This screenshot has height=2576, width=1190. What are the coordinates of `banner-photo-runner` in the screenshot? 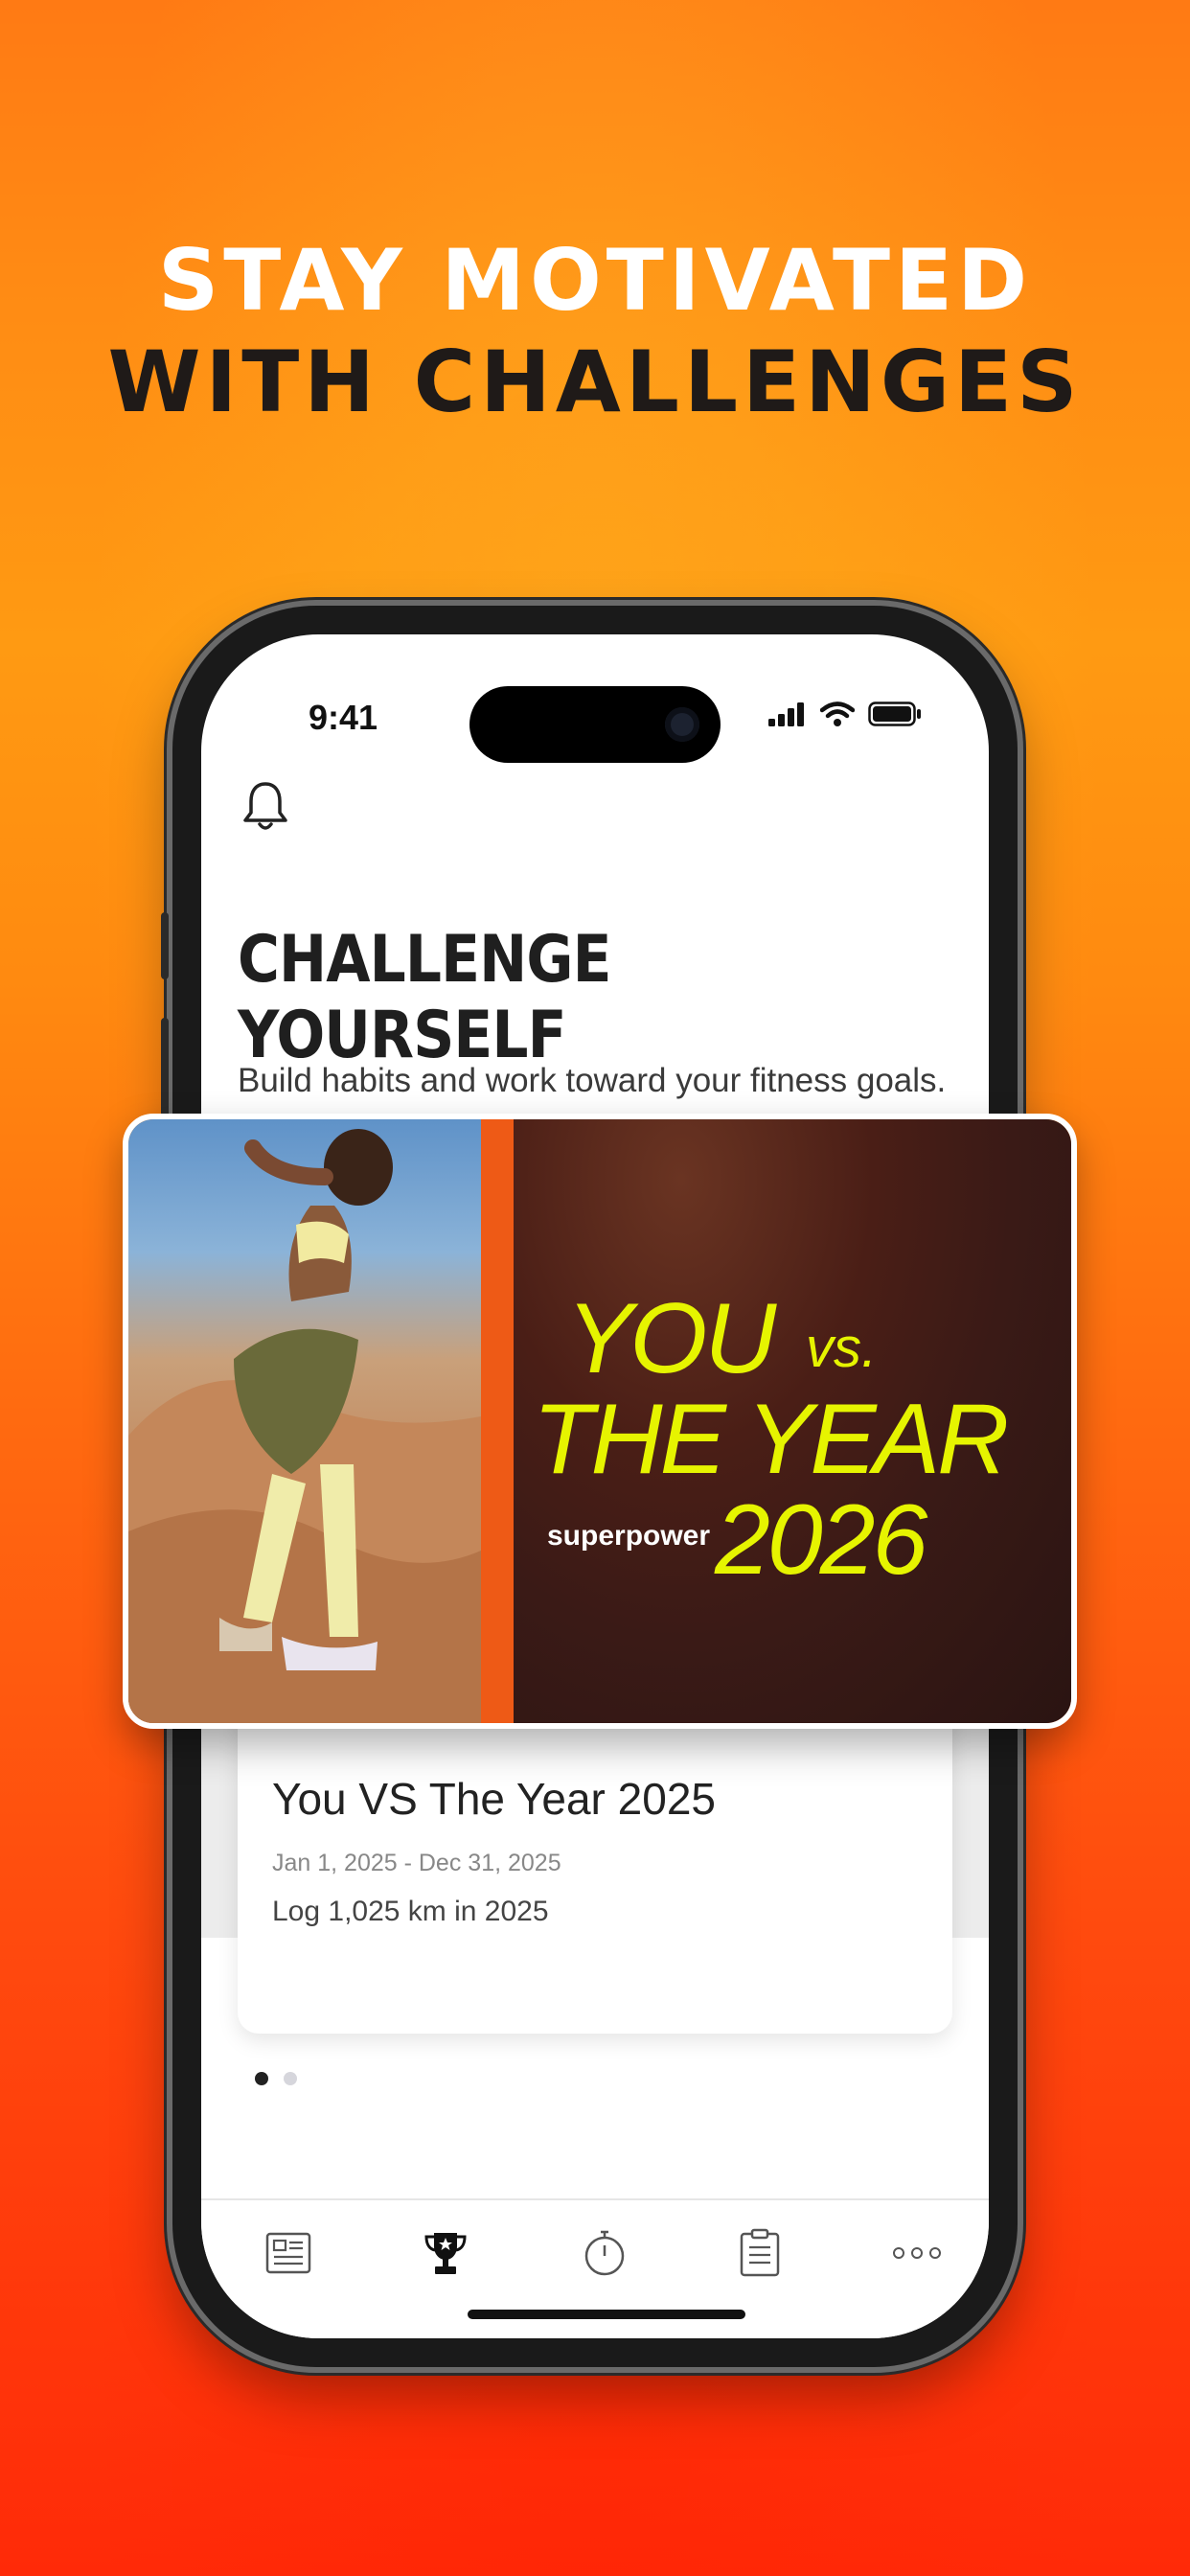 It's located at (304, 1421).